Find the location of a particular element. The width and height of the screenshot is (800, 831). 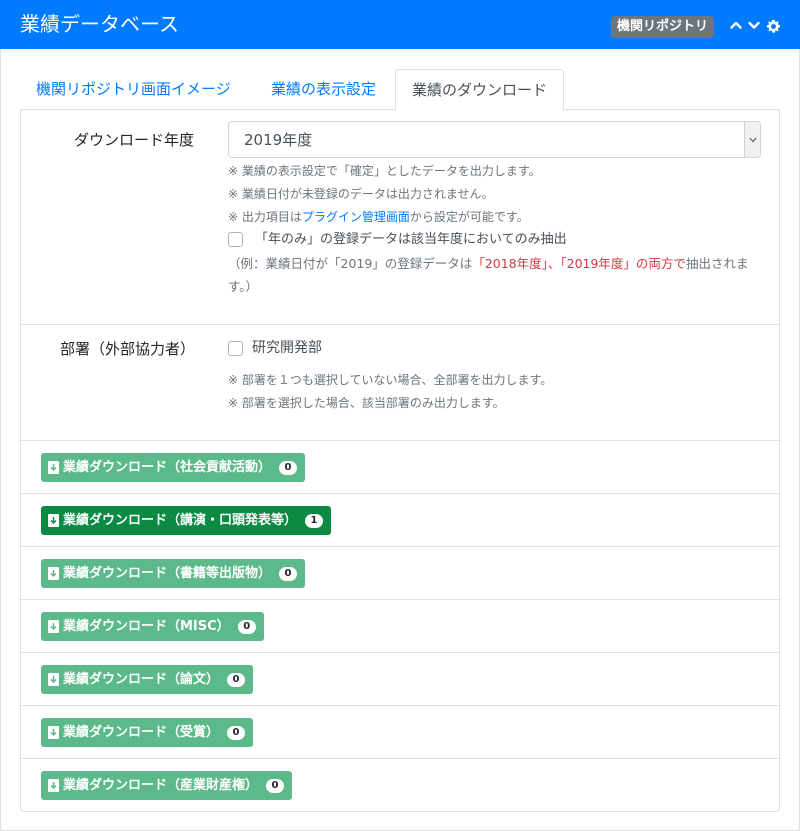

tab-bar: 機関リポジトリ画面イメージ 業績の表示設定 業績のダウンロード is located at coordinates (400, 90).